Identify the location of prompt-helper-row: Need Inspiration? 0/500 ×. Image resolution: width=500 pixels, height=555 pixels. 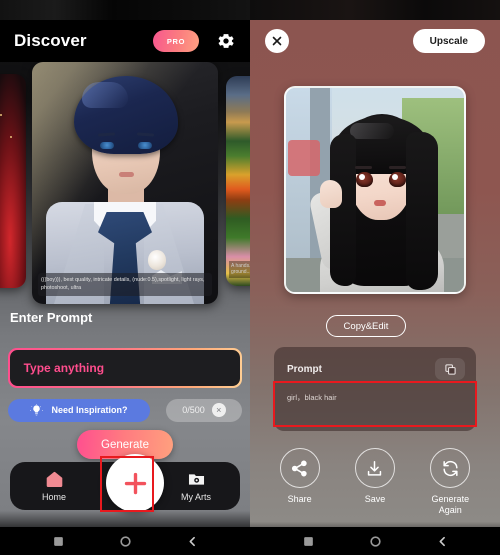
(125, 410).